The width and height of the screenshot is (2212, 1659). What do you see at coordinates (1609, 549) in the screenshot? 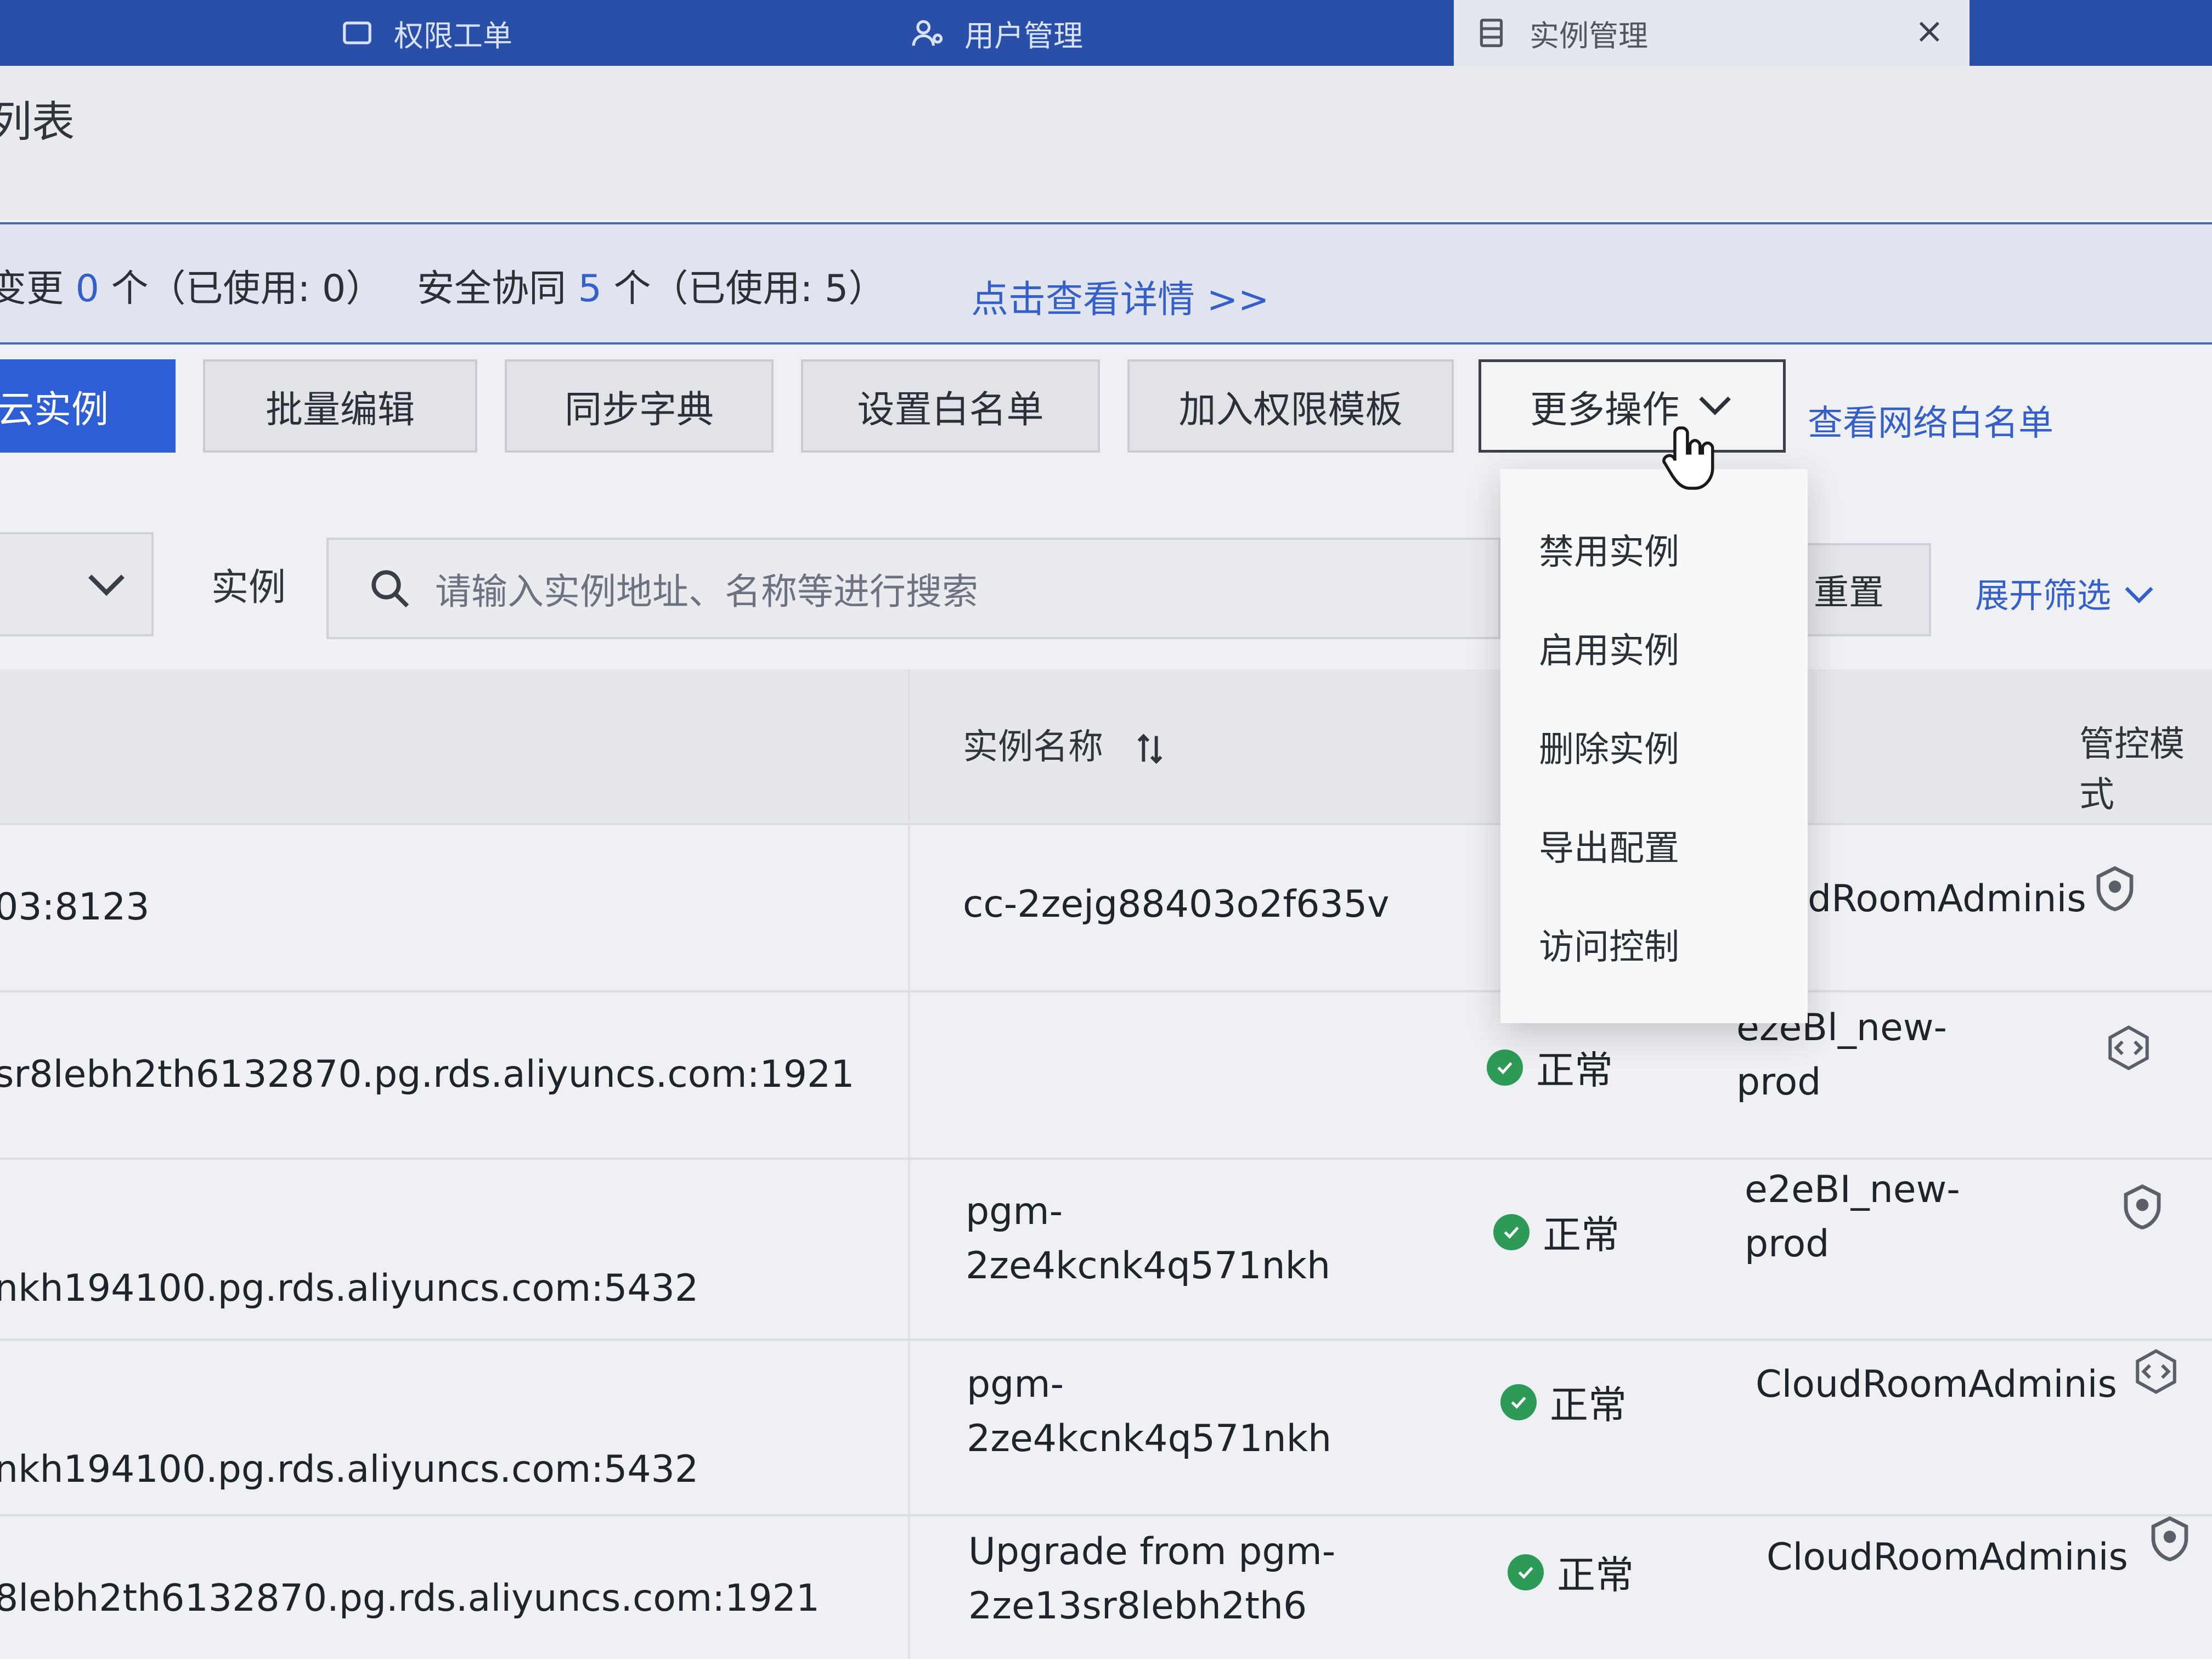
I see `menu-item-disable-instance: 禁用实例` at bounding box center [1609, 549].